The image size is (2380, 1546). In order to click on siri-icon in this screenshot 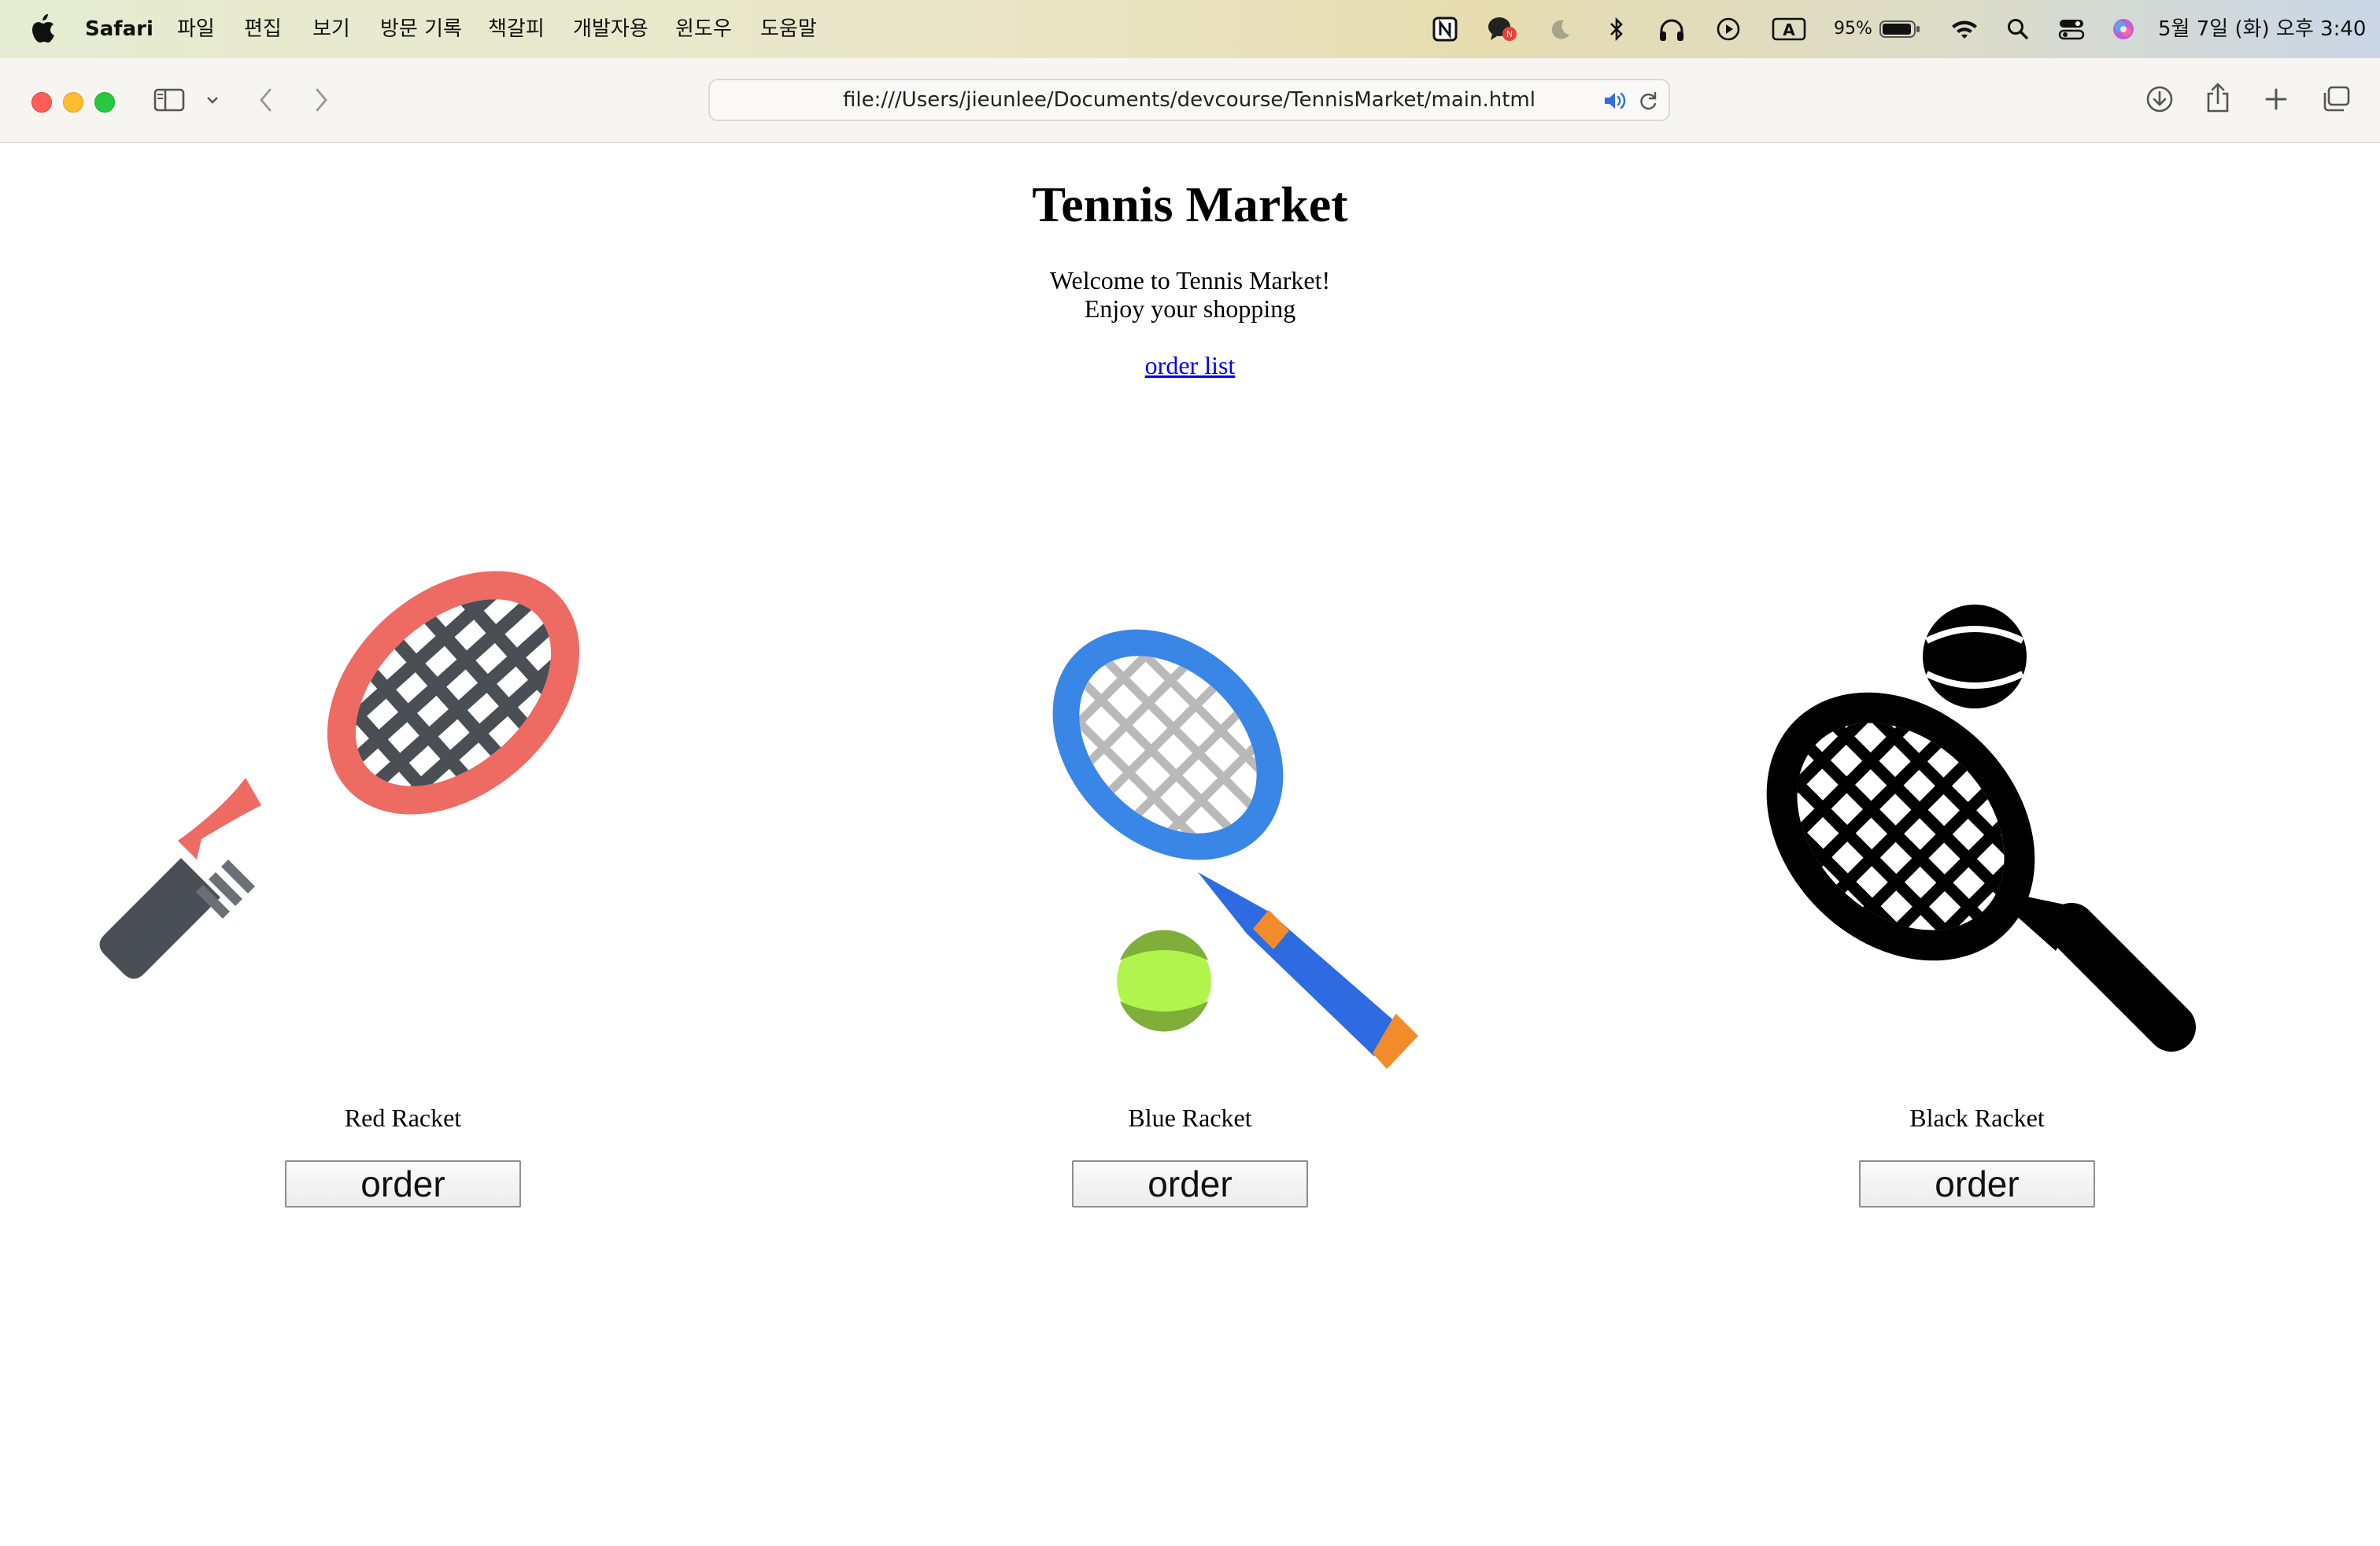, I will do `click(2123, 29)`.